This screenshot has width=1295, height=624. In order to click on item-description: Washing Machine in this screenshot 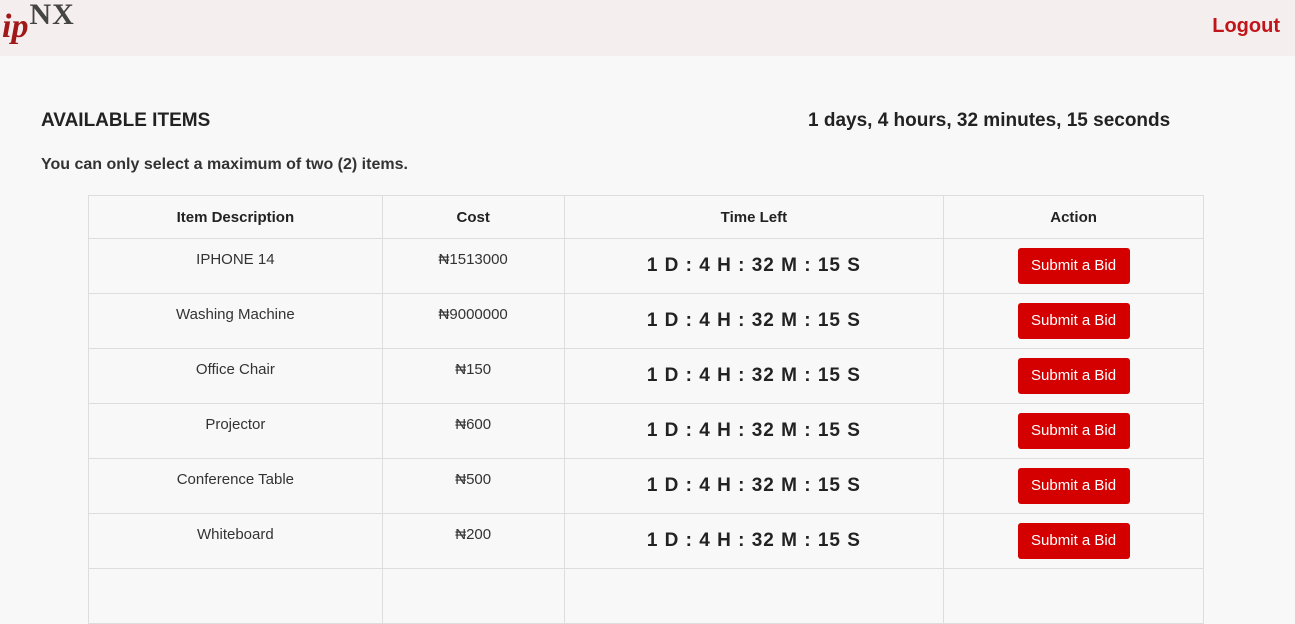, I will do `click(235, 321)`.